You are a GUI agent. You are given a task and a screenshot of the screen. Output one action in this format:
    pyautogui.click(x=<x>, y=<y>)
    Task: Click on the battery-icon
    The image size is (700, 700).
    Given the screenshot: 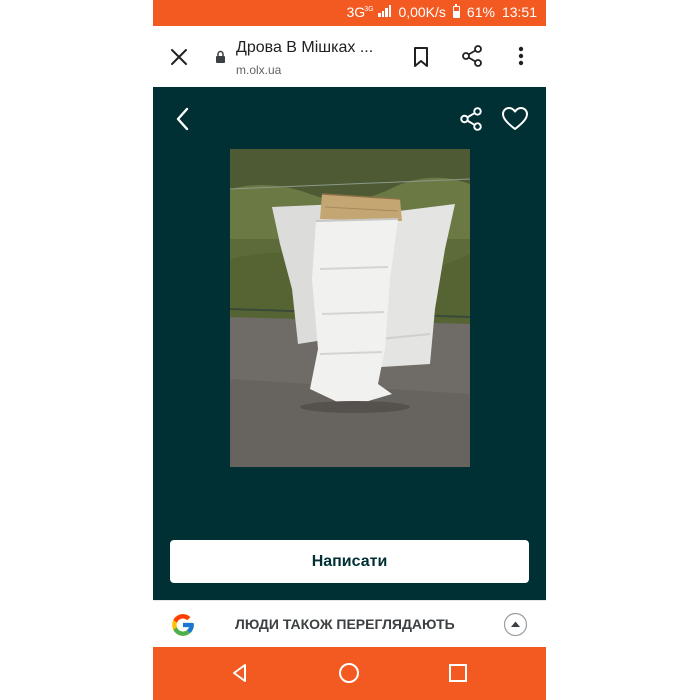 What is the action you would take?
    pyautogui.click(x=456, y=11)
    